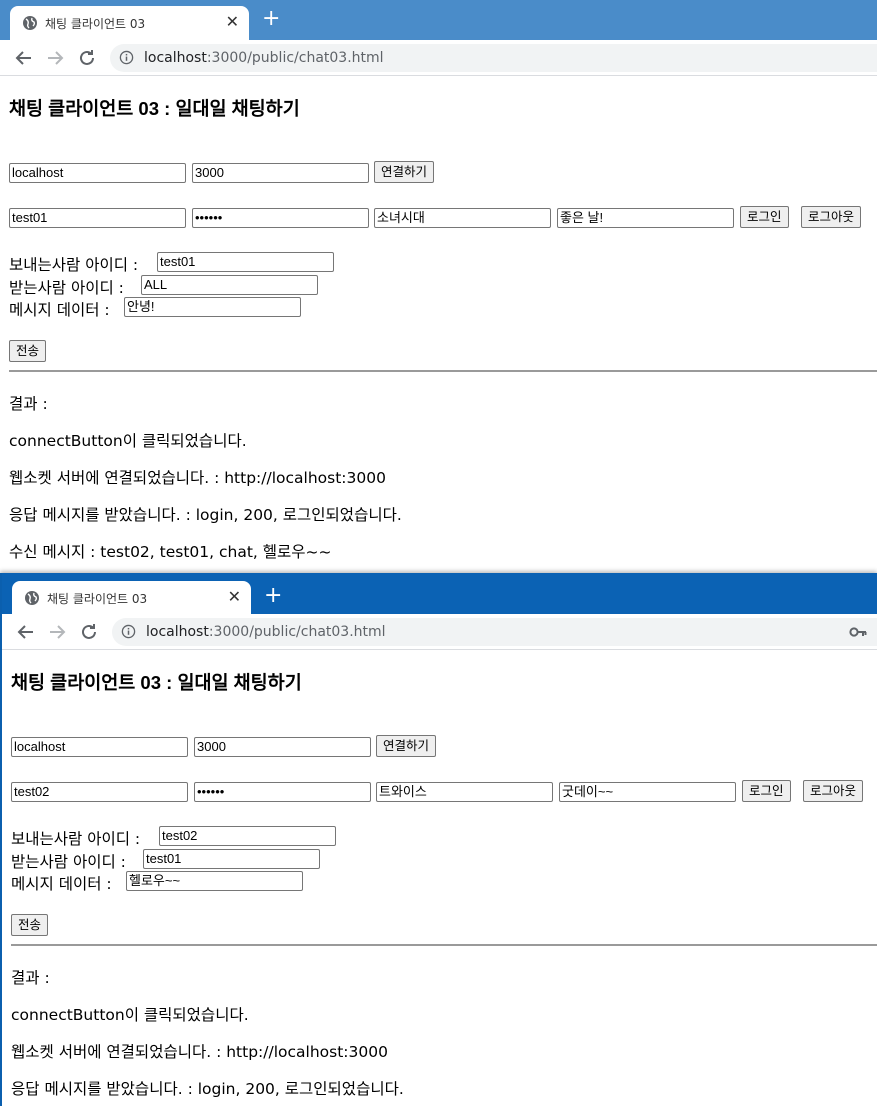 This screenshot has width=877, height=1106. What do you see at coordinates (647, 792) in the screenshot?
I see `today-input: 굿데이~~` at bounding box center [647, 792].